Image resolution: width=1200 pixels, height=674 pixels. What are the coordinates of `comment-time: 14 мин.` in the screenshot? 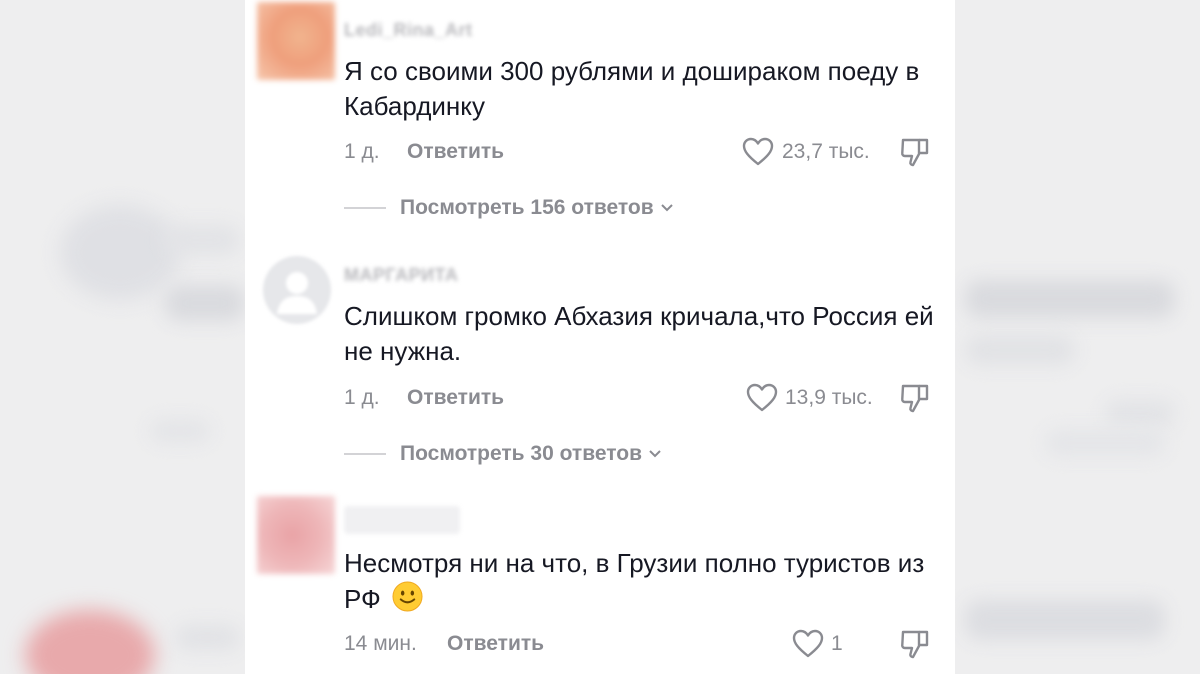 It's located at (380, 643).